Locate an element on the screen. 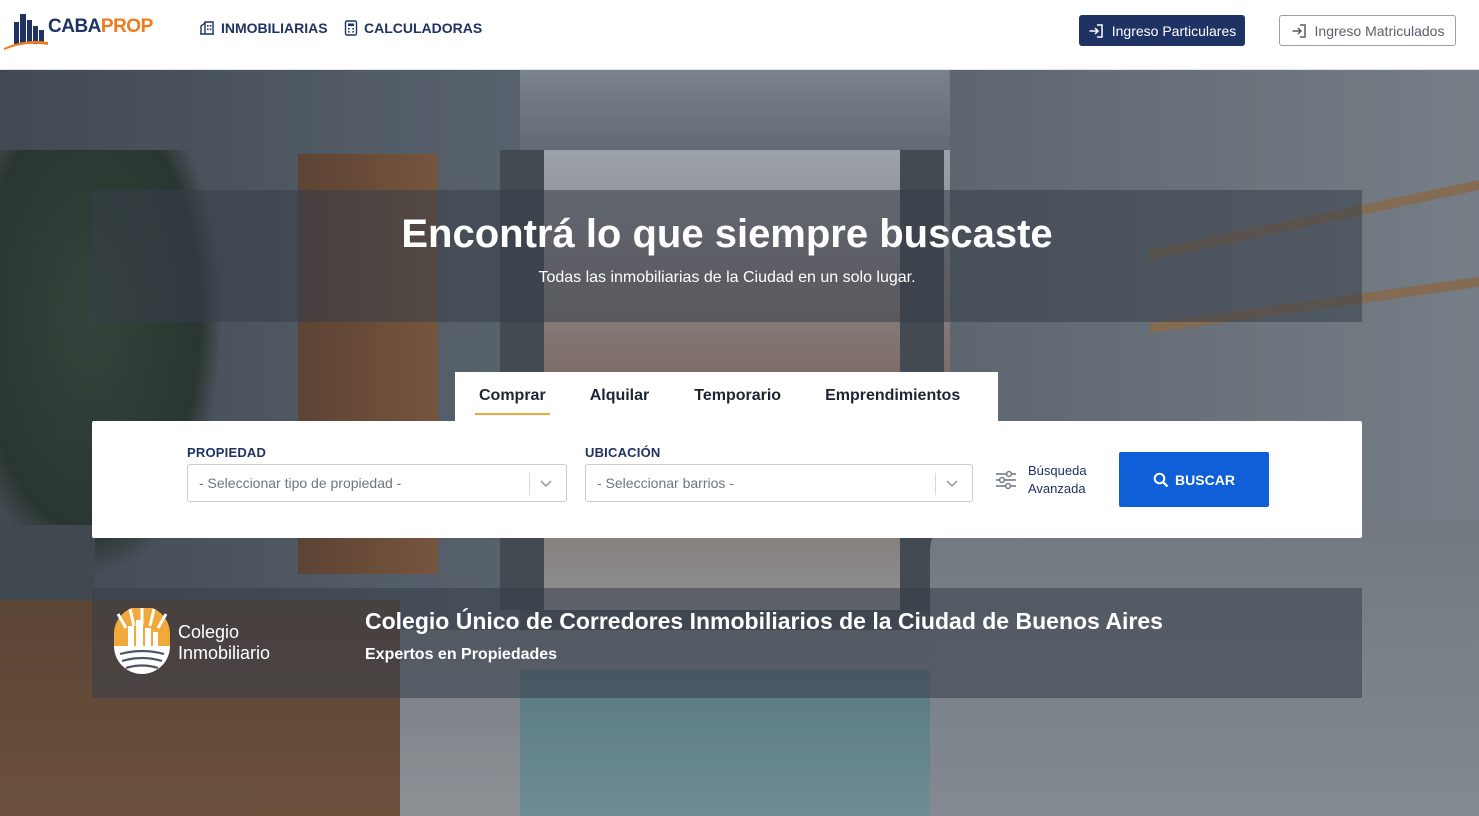 The width and height of the screenshot is (1479, 816). logo-skyline-icon is located at coordinates (26, 32).